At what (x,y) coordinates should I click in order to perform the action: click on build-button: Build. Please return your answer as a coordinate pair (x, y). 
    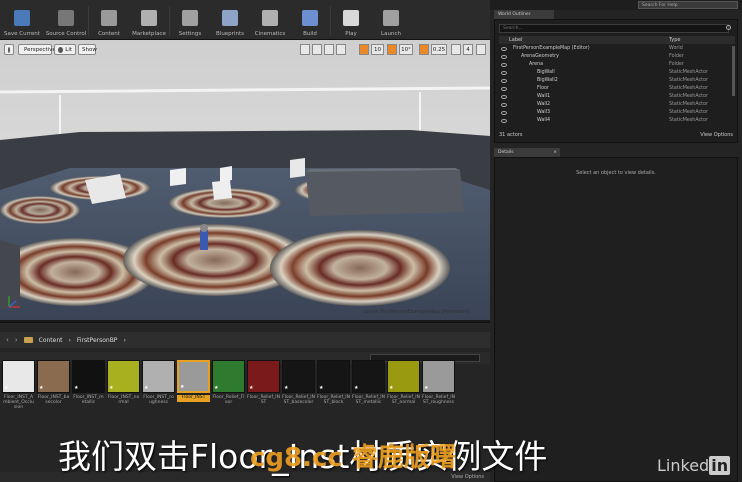
    Looking at the image, I should click on (310, 20).